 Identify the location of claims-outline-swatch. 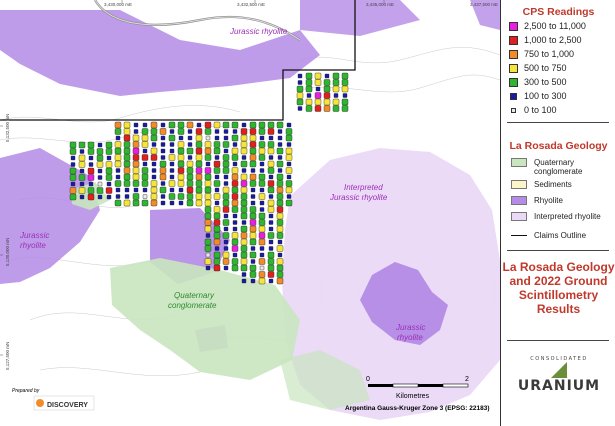
(519, 235).